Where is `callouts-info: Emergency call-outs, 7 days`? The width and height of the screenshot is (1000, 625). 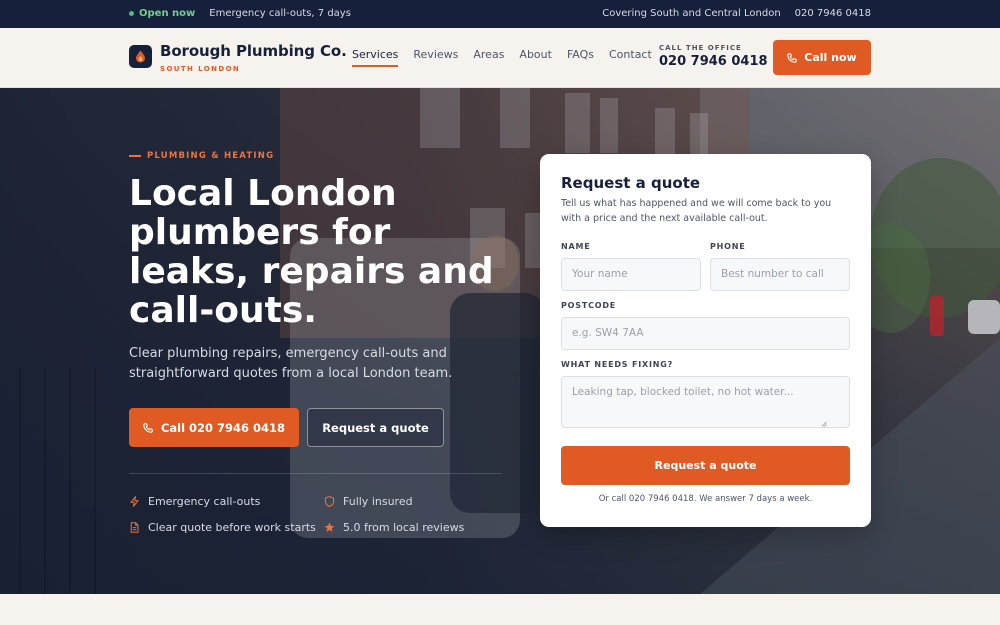 callouts-info: Emergency call-outs, 7 days is located at coordinates (280, 13).